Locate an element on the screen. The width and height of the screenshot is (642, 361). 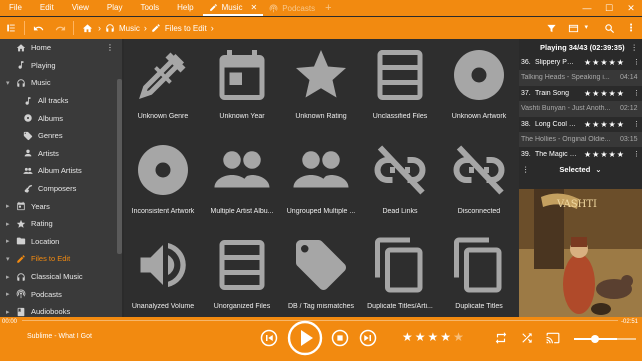
playlist-track: 37. Train Song ★★★★★ ⋮ is located at coordinates (580, 93).